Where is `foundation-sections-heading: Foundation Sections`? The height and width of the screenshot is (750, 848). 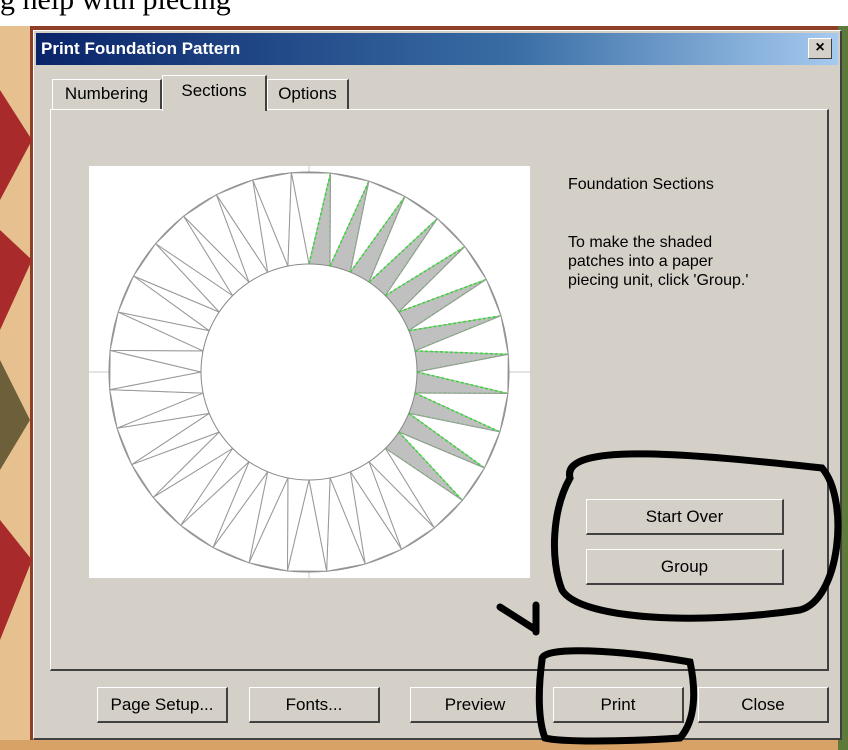 foundation-sections-heading: Foundation Sections is located at coordinates (641, 184).